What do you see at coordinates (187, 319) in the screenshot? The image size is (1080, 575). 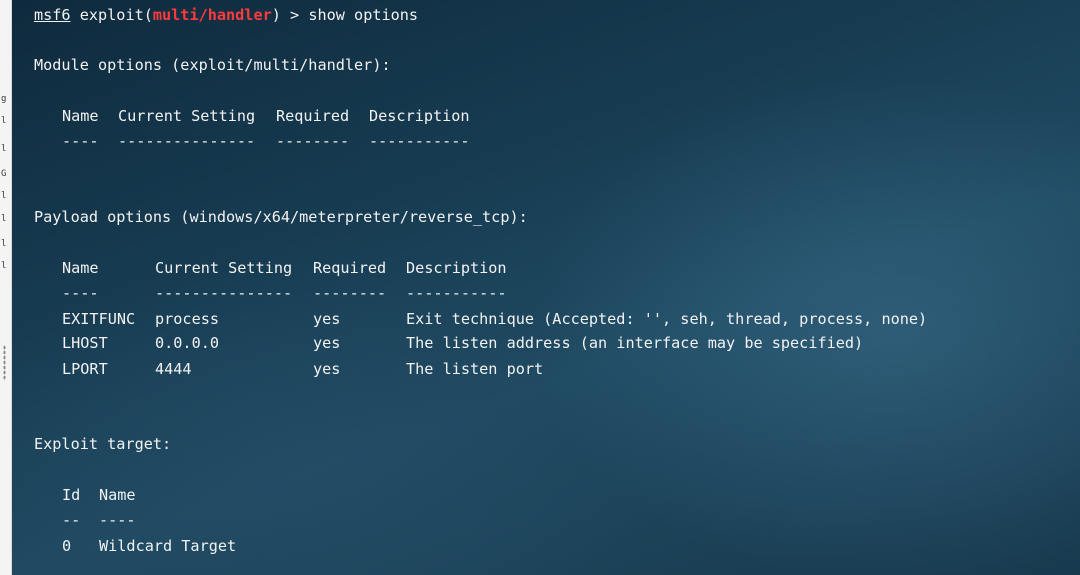 I see `option-current-setting: process` at bounding box center [187, 319].